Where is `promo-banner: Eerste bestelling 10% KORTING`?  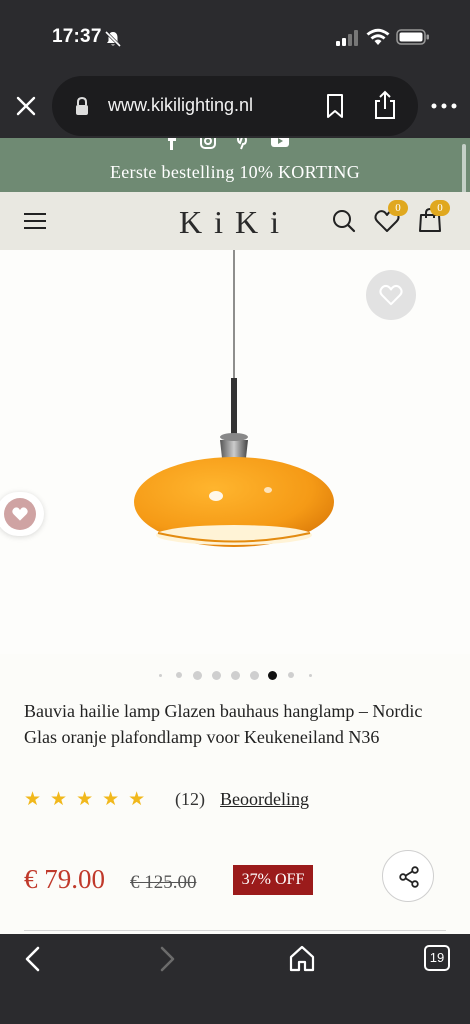 promo-banner: Eerste bestelling 10% KORTING is located at coordinates (235, 166).